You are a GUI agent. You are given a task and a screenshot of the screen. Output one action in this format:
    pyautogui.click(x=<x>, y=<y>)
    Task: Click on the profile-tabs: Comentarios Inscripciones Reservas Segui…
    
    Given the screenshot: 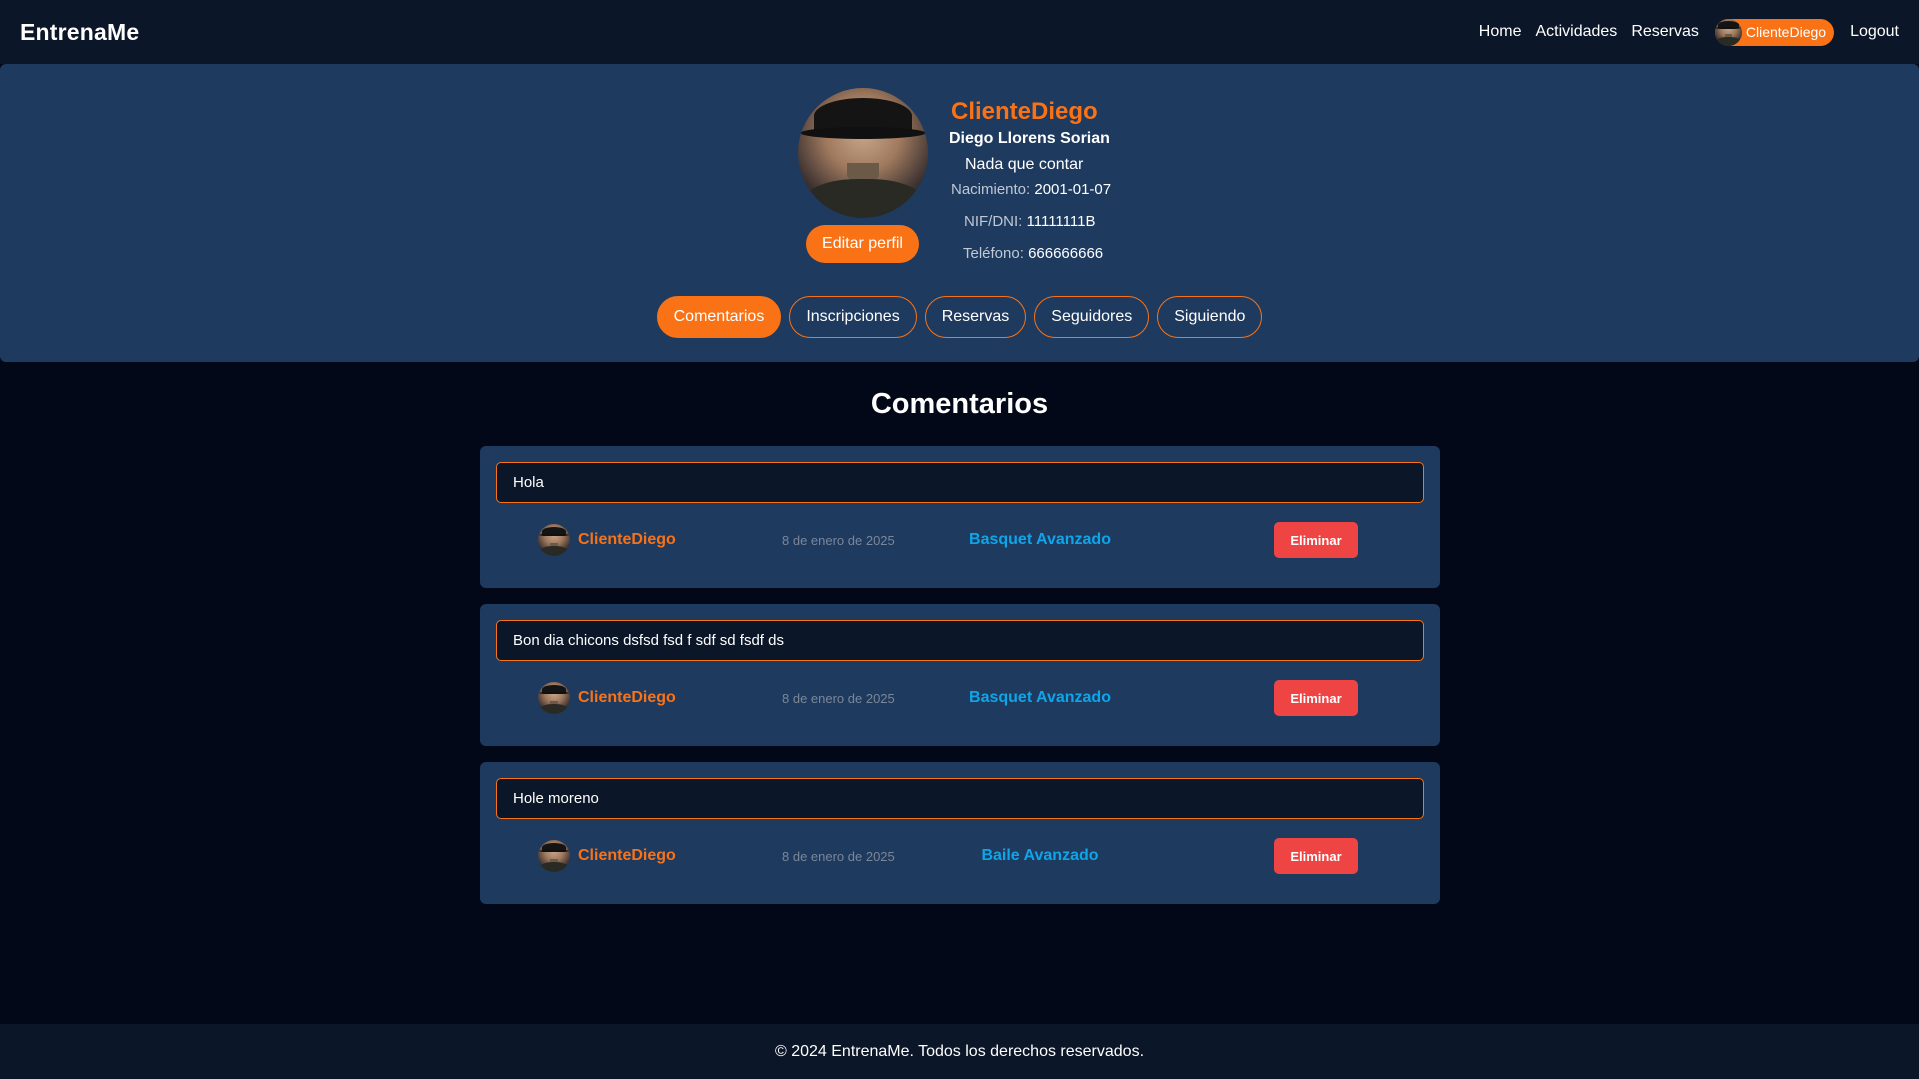 What is the action you would take?
    pyautogui.click(x=959, y=317)
    